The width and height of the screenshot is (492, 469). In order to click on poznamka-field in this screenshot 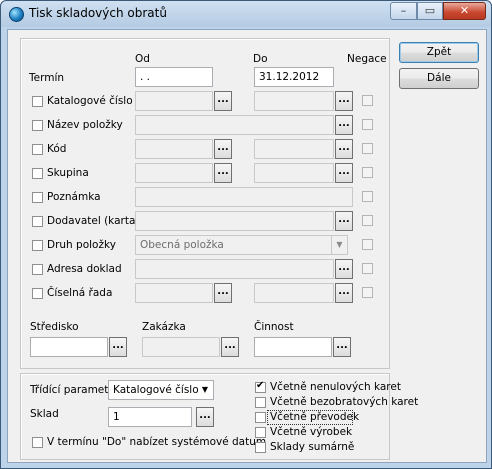, I will do `click(244, 197)`.